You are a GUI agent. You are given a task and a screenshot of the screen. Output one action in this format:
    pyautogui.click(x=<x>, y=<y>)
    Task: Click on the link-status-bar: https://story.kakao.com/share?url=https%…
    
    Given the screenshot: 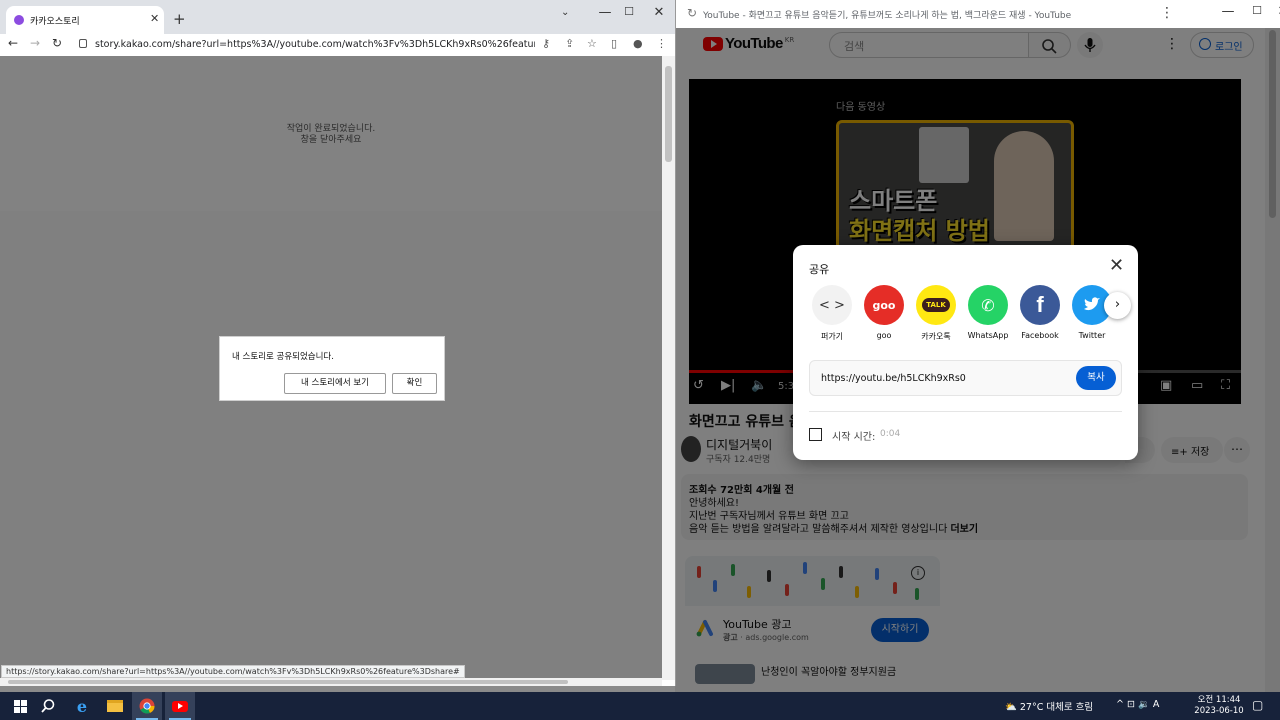 What is the action you would take?
    pyautogui.click(x=233, y=671)
    